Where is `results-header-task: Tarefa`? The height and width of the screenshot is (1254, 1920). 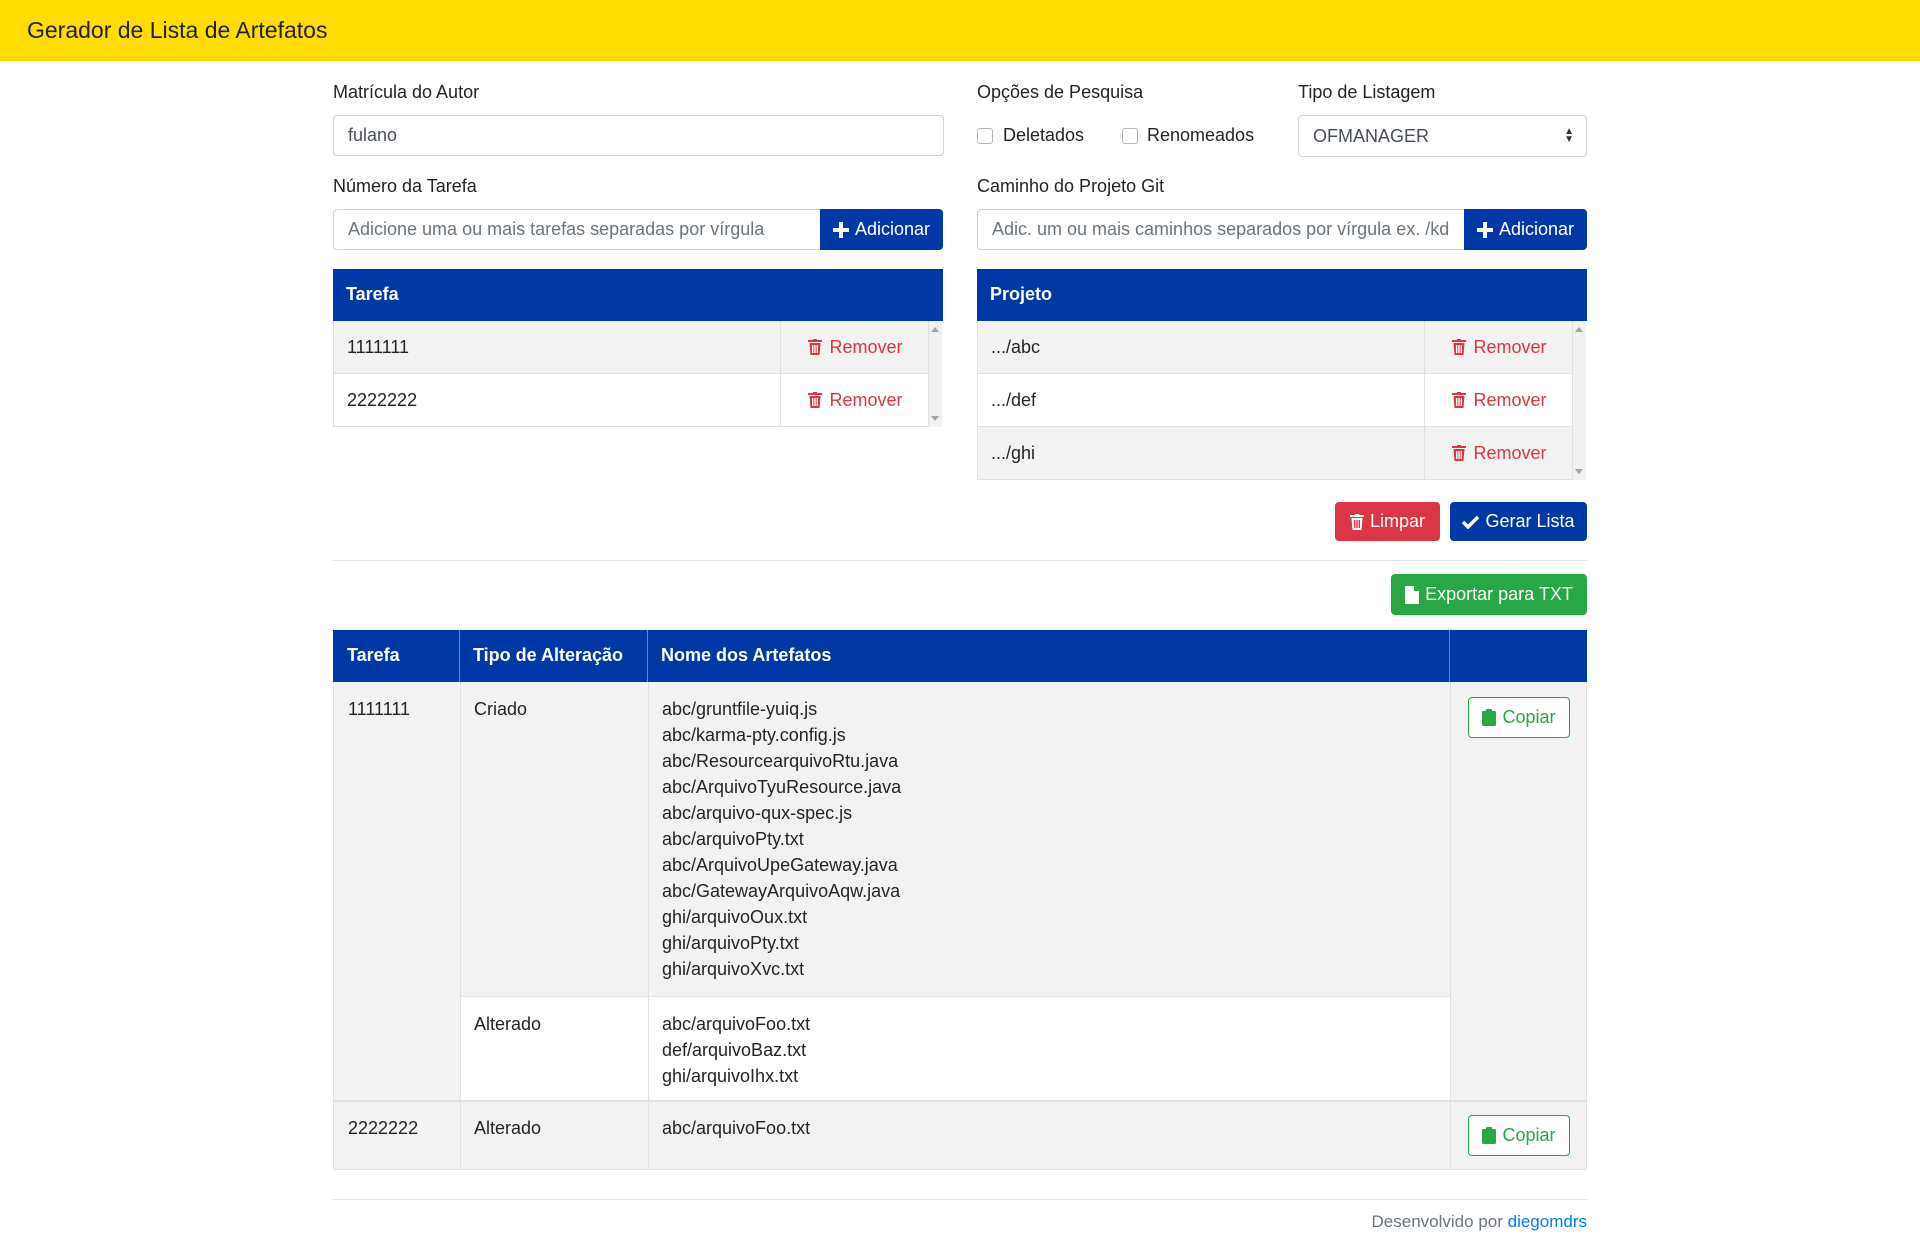
results-header-task: Tarefa is located at coordinates (373, 655).